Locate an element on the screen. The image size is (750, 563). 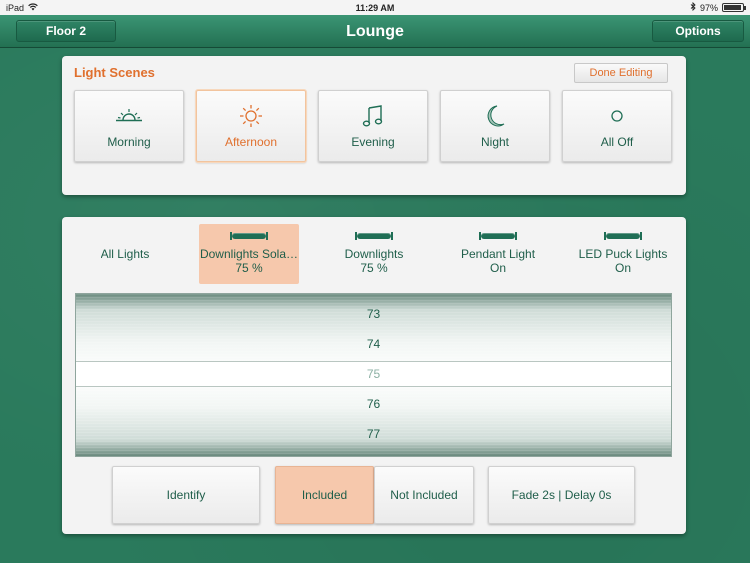
fade-delay-button: Fade 2s | Delay 0s is located at coordinates (561, 495).